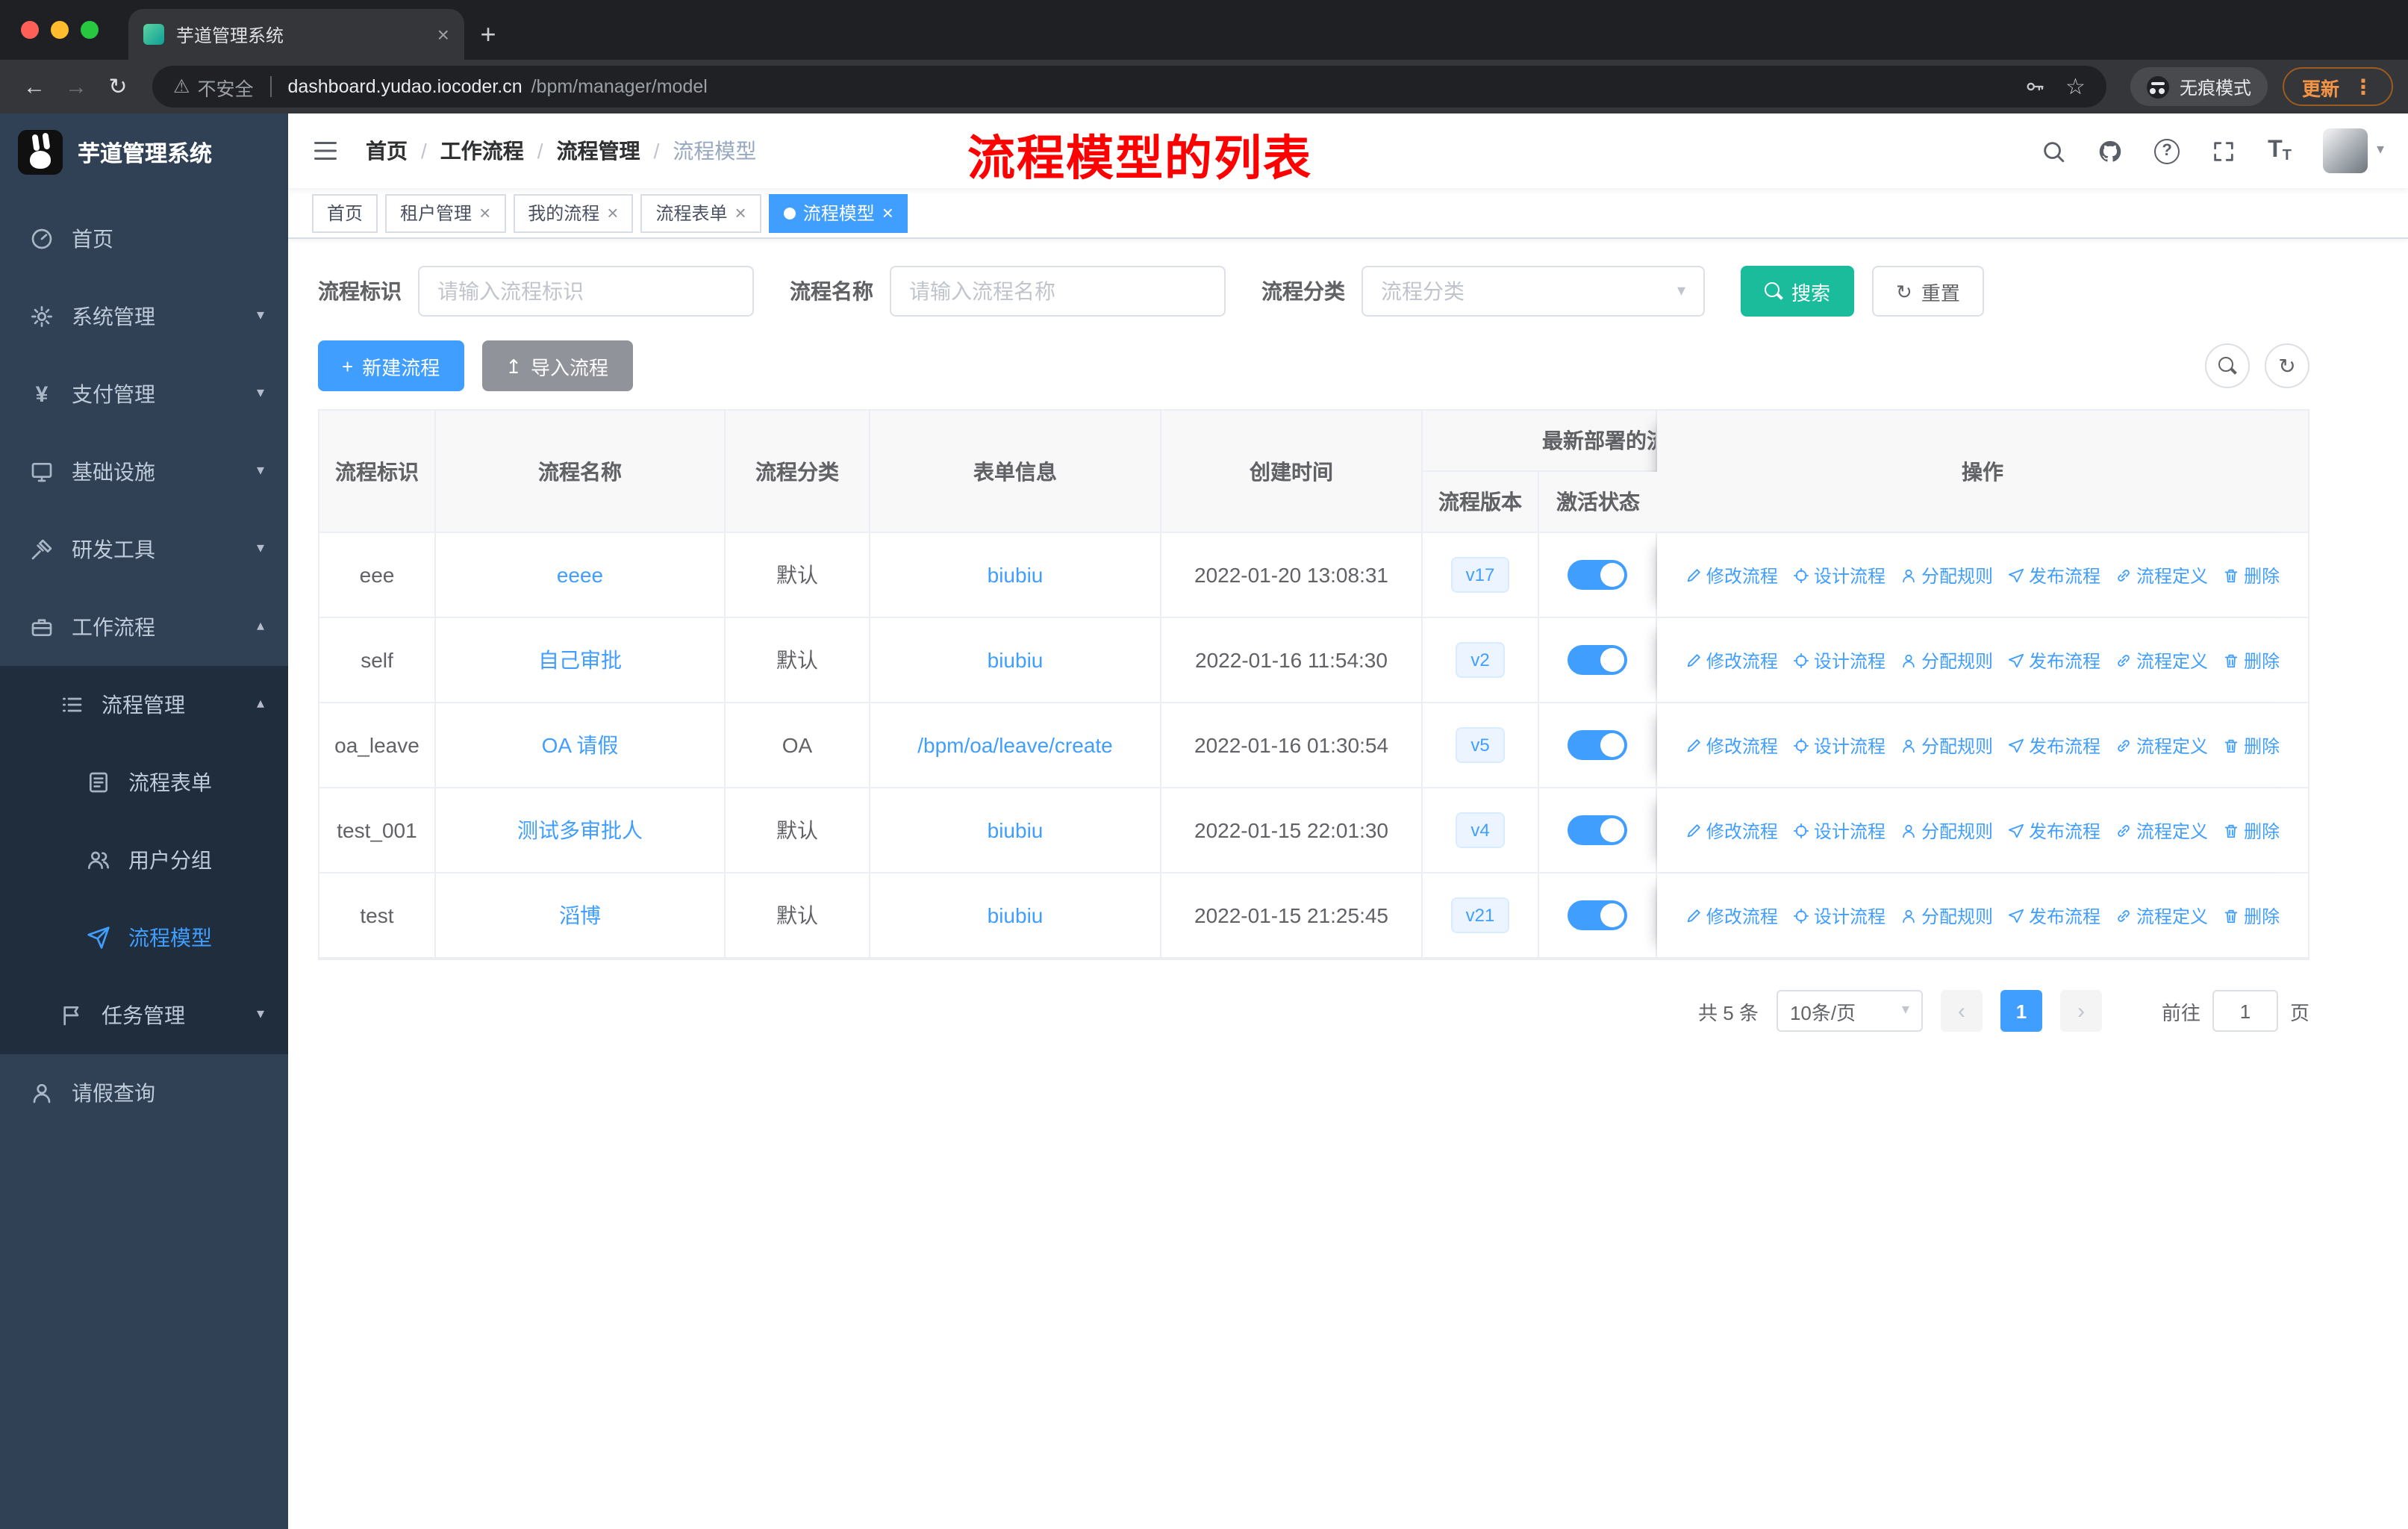 The height and width of the screenshot is (1529, 2408). I want to click on process-name-link: 测试多审批人, so click(580, 830).